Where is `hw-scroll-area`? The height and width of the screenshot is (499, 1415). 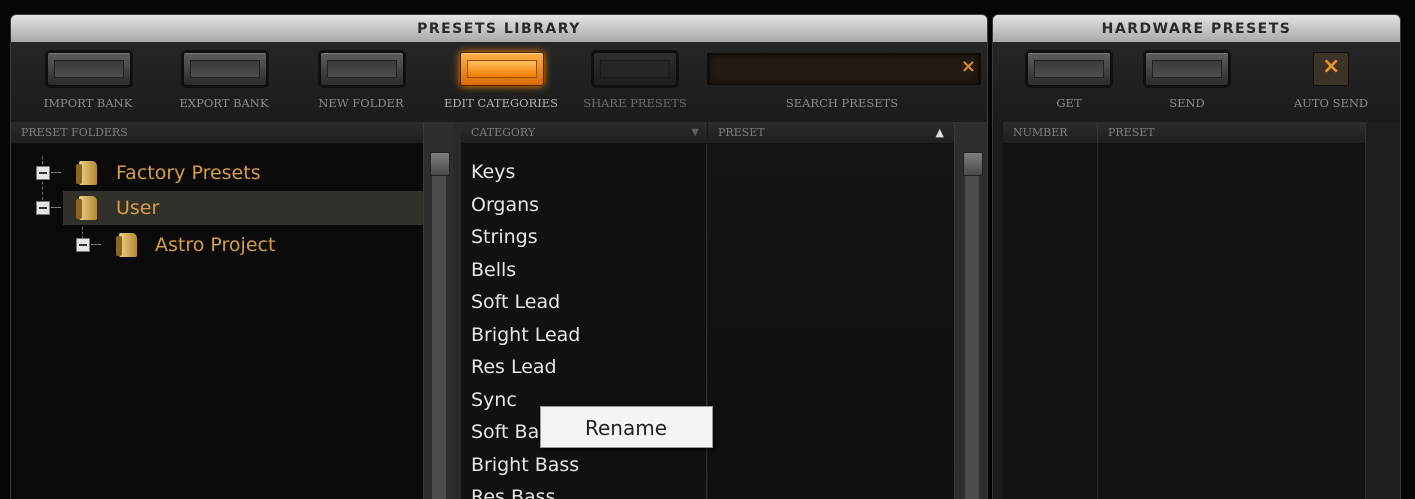 hw-scroll-area is located at coordinates (1382, 310).